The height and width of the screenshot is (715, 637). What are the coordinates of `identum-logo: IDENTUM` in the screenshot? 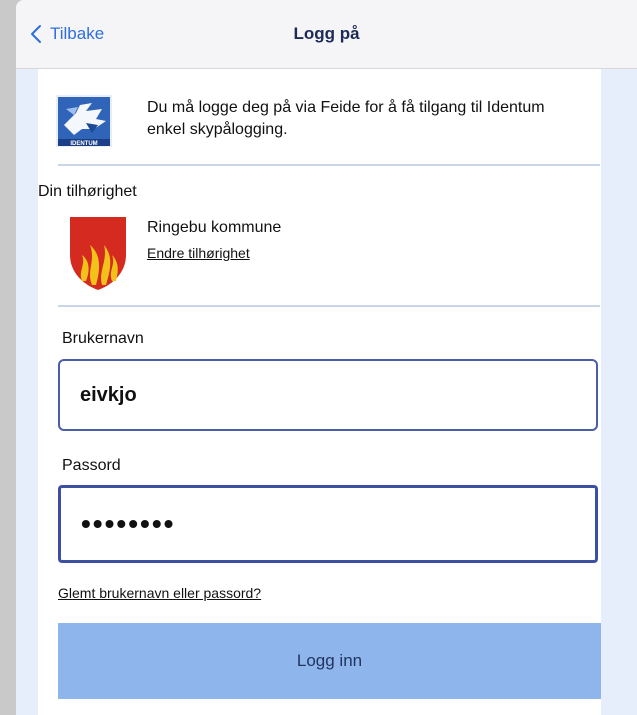 It's located at (84, 121).